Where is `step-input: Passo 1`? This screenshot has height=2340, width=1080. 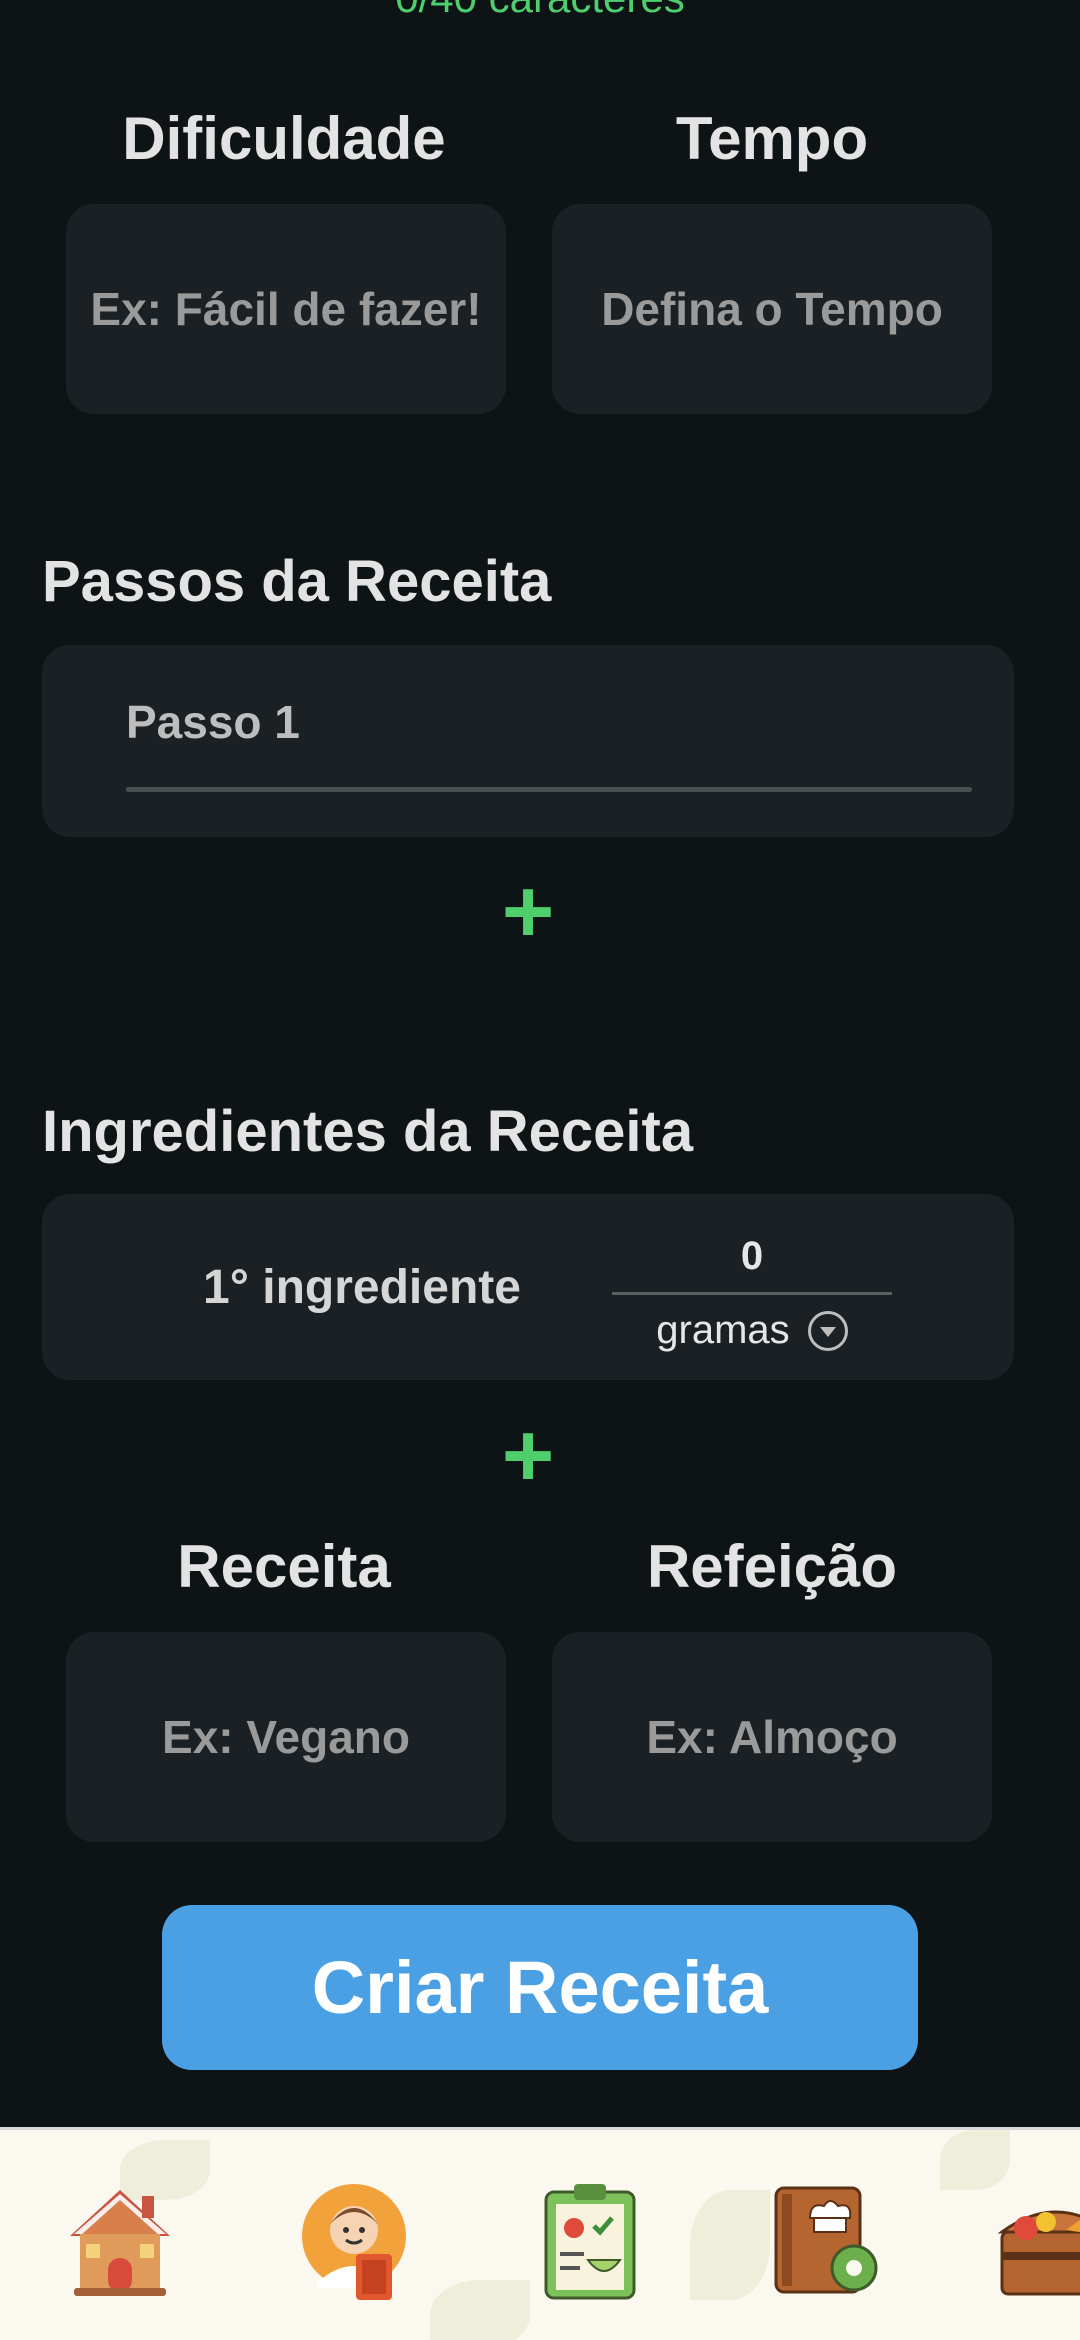
step-input: Passo 1 is located at coordinates (213, 722).